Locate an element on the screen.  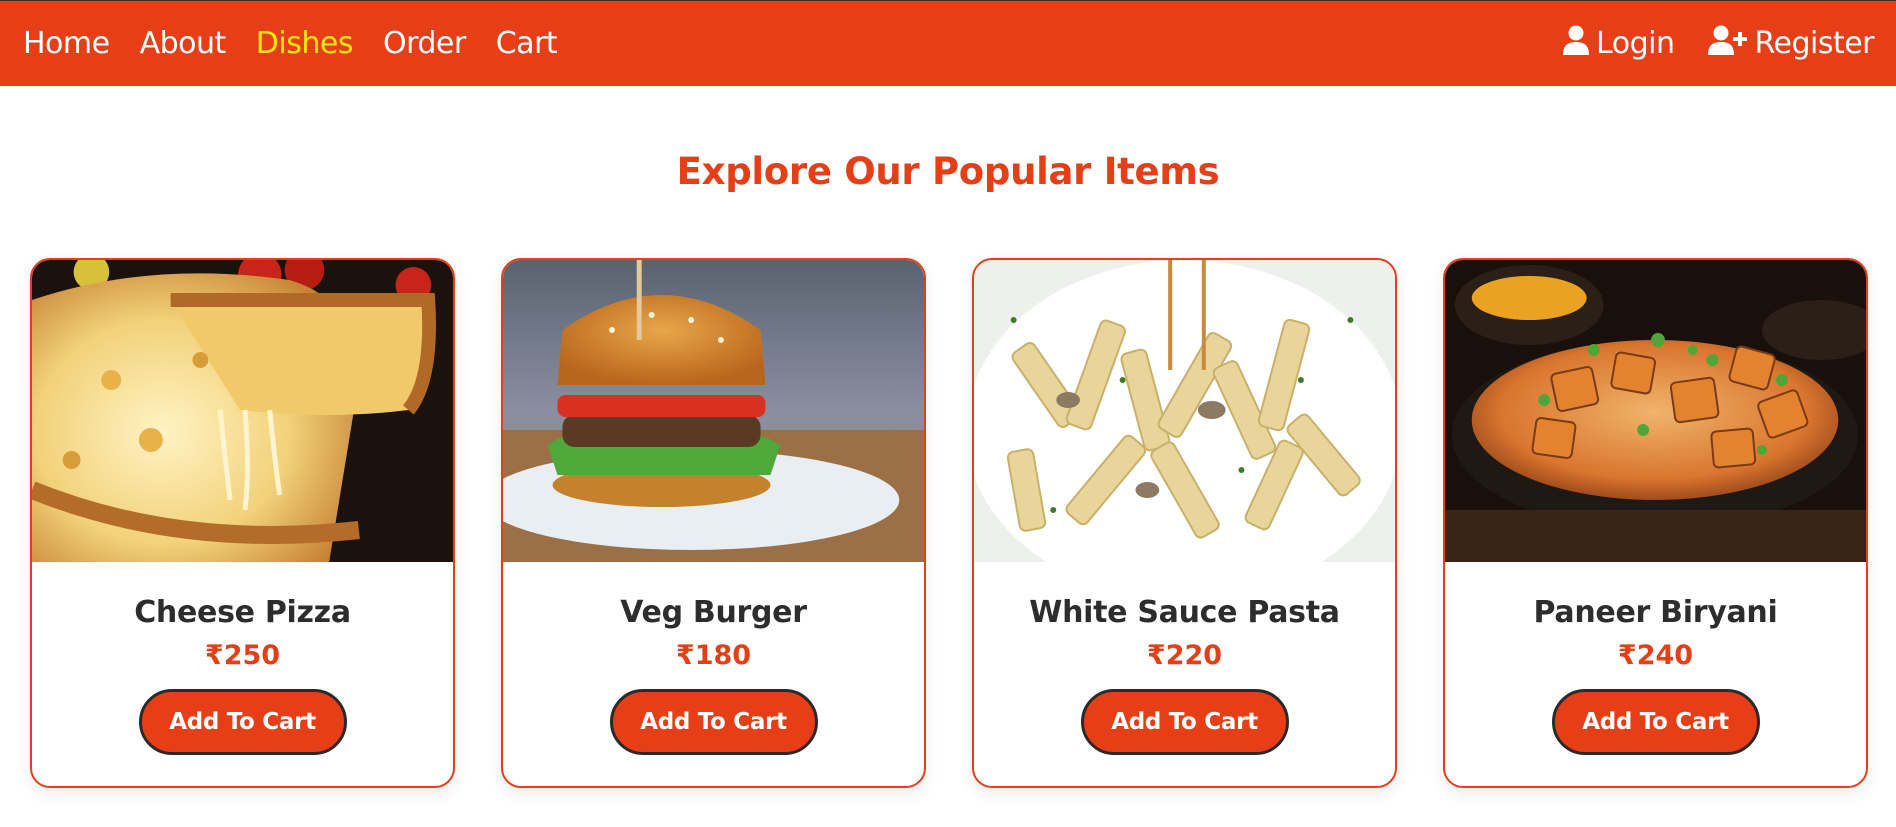
paneer-biryani-photo is located at coordinates (1655, 411).